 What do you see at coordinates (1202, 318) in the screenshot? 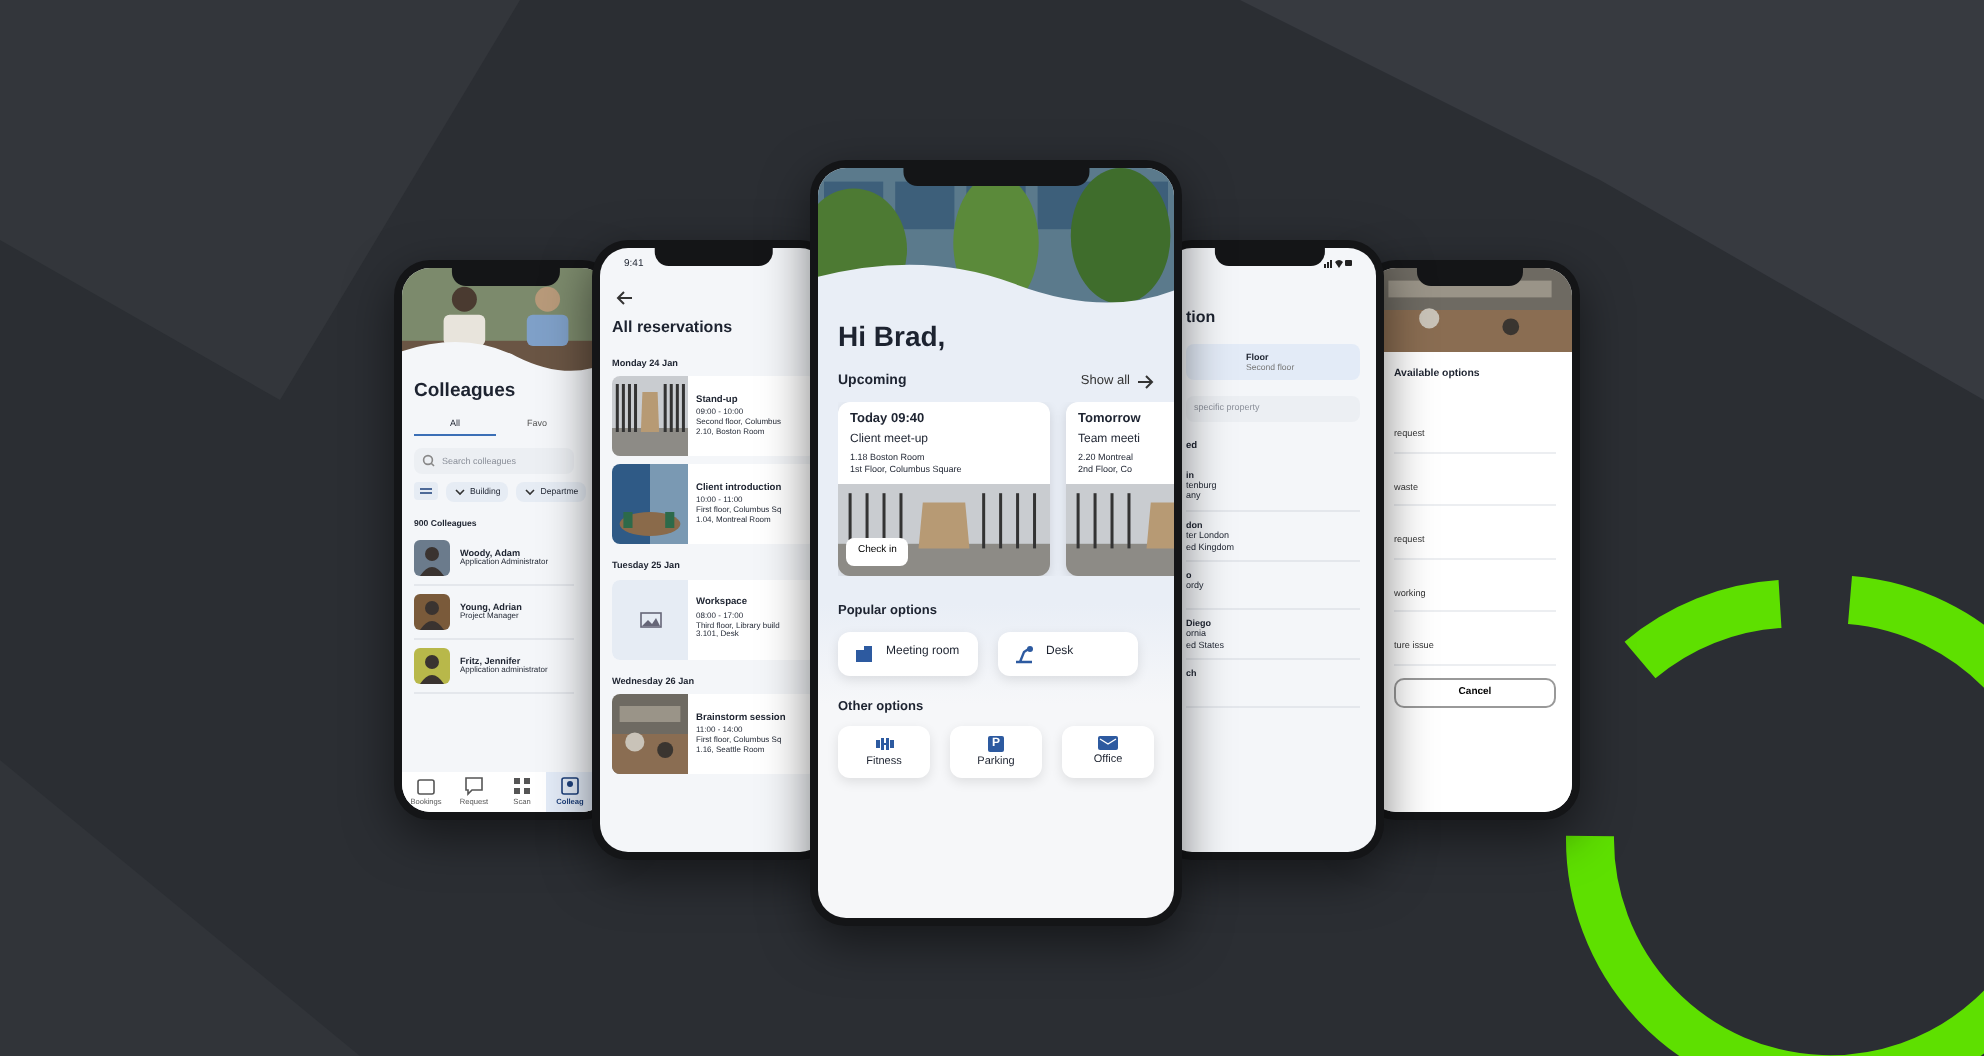
I see `page-title: tion` at bounding box center [1202, 318].